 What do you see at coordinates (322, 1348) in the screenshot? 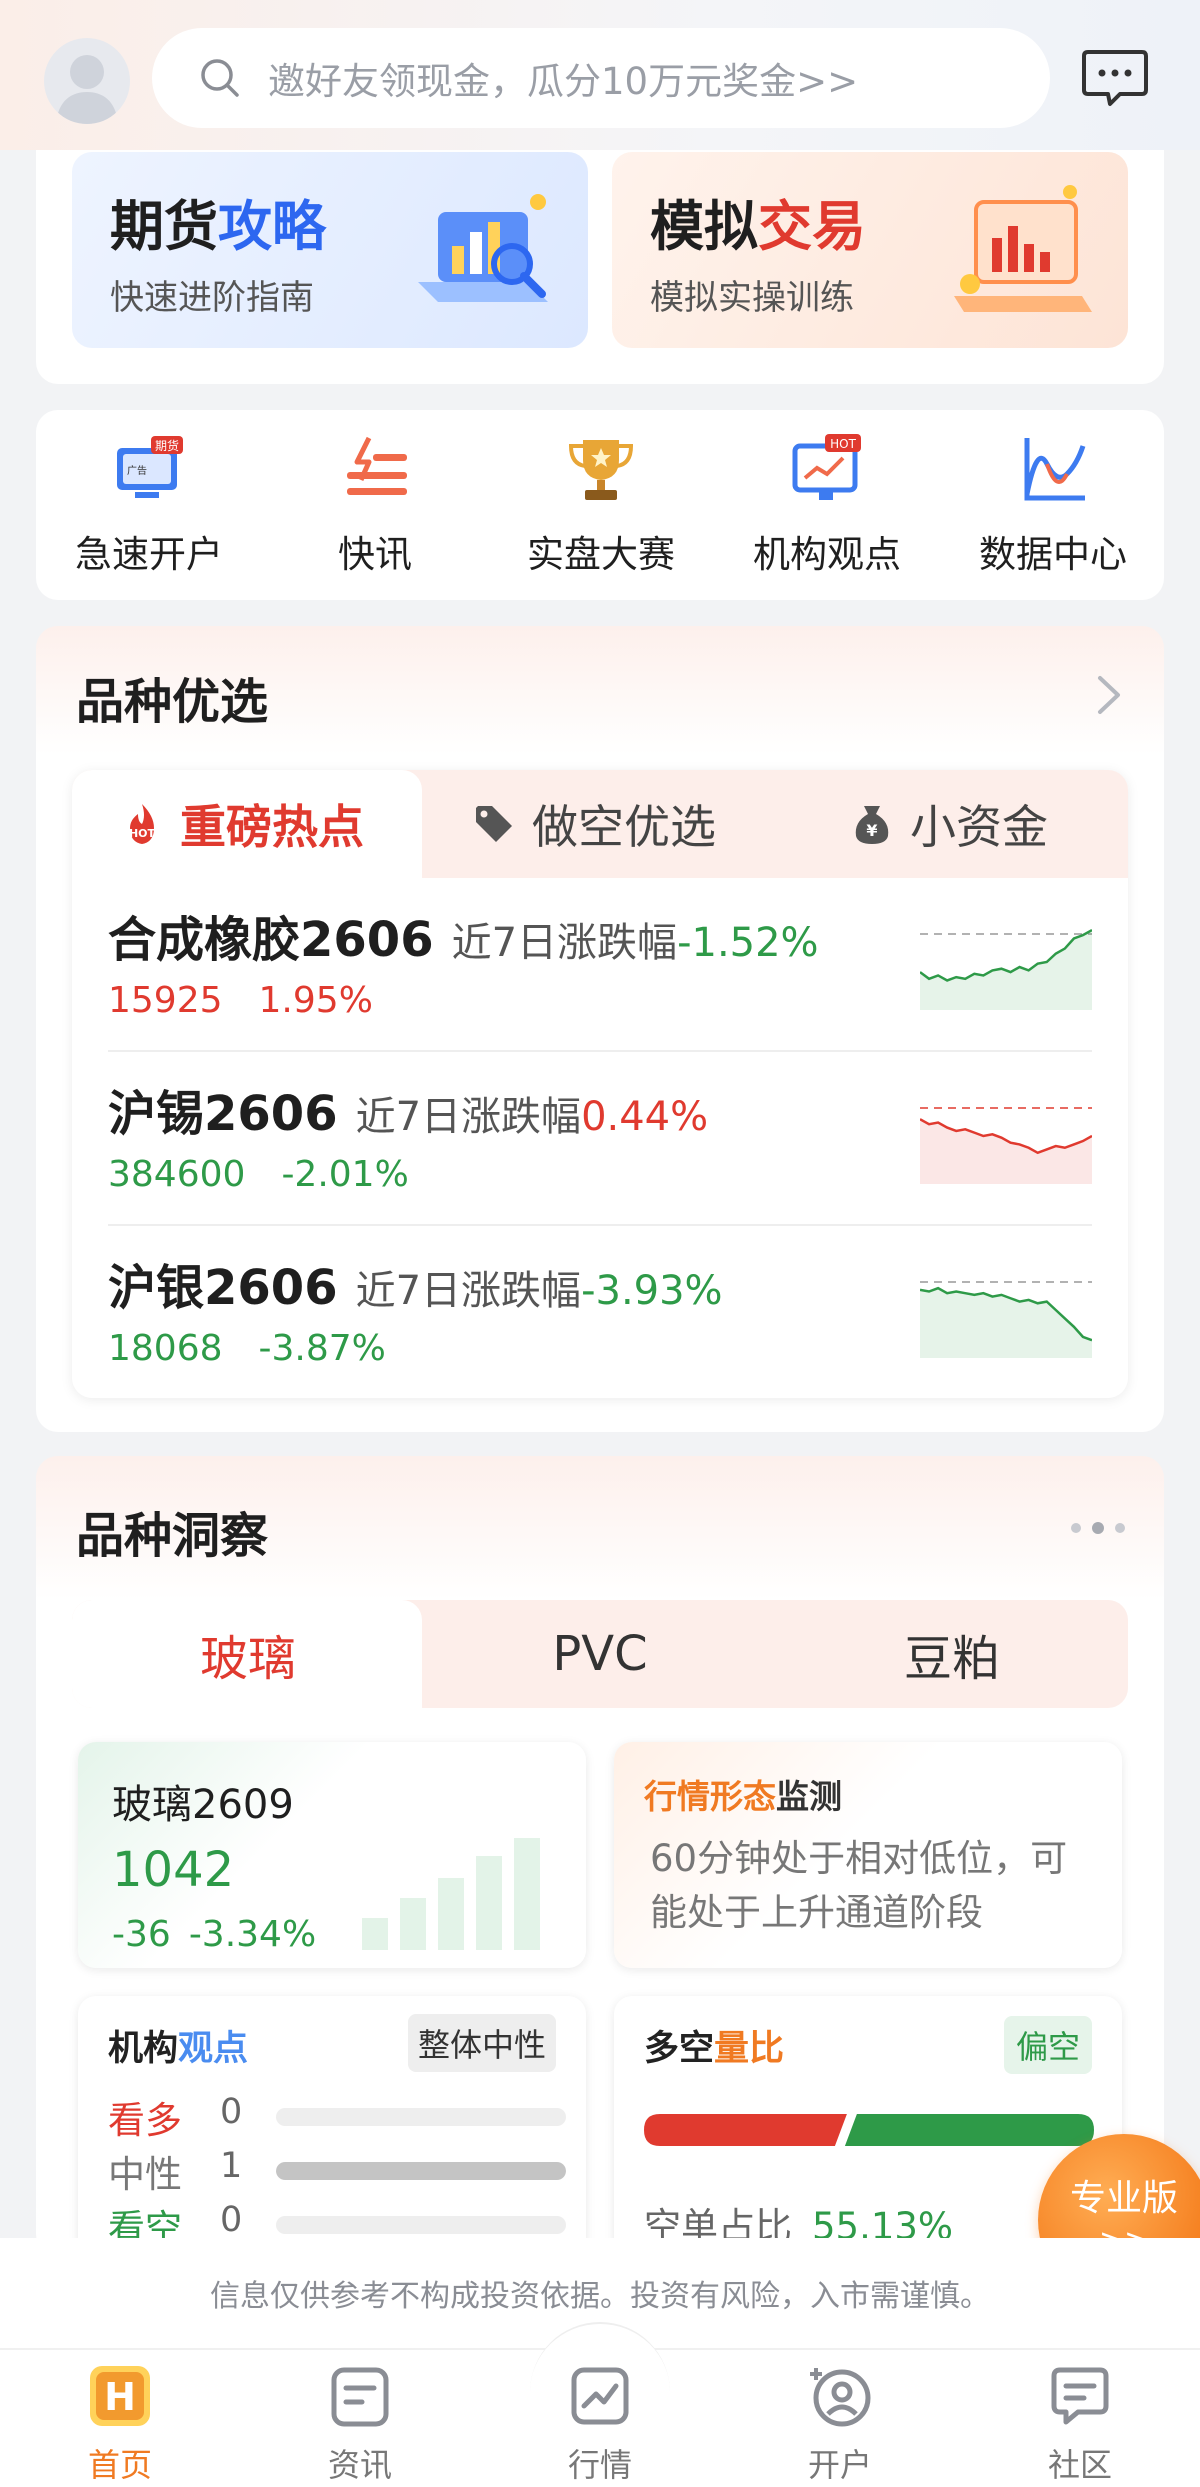
I see `price-change: -3.87%` at bounding box center [322, 1348].